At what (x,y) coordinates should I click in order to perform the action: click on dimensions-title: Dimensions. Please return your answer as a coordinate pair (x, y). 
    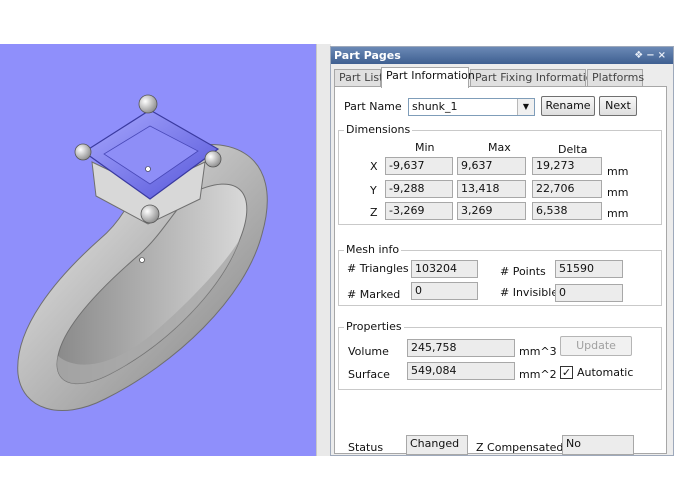
    Looking at the image, I should click on (378, 129).